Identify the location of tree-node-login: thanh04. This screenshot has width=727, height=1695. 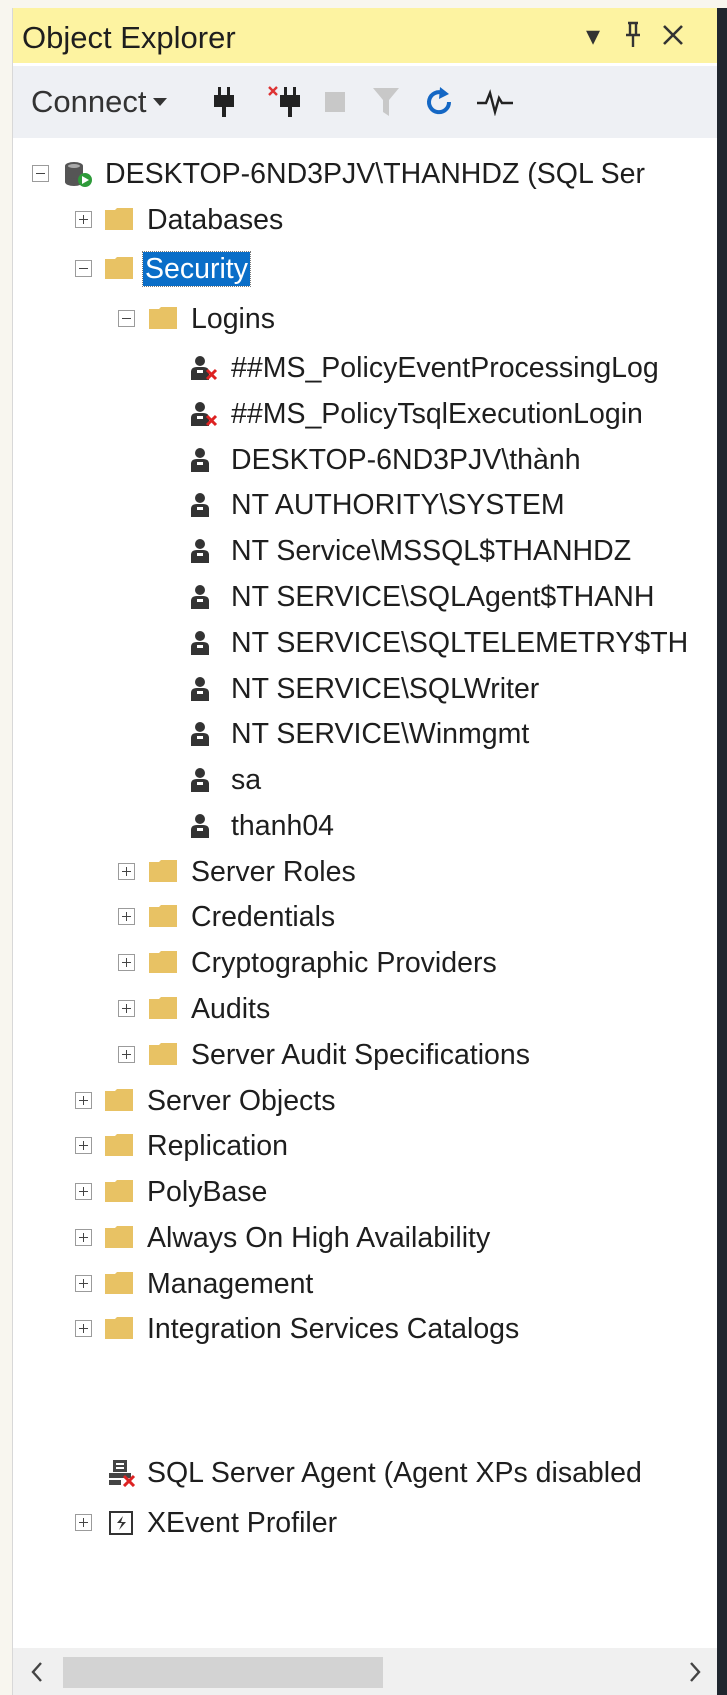
(366, 826).